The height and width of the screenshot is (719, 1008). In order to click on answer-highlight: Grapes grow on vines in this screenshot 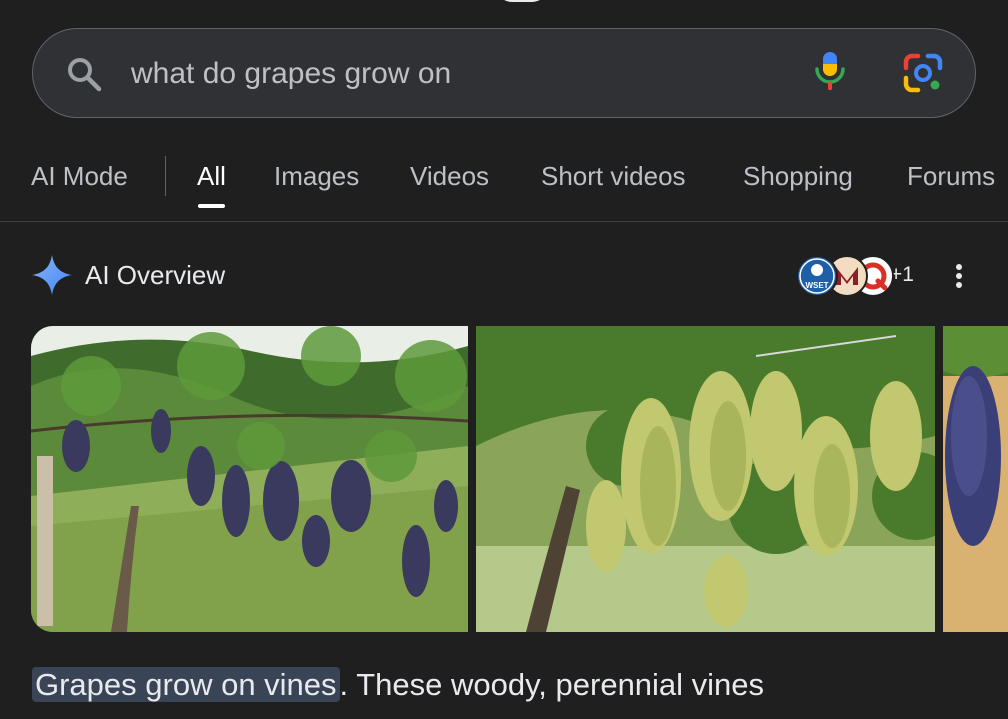, I will do `click(186, 684)`.